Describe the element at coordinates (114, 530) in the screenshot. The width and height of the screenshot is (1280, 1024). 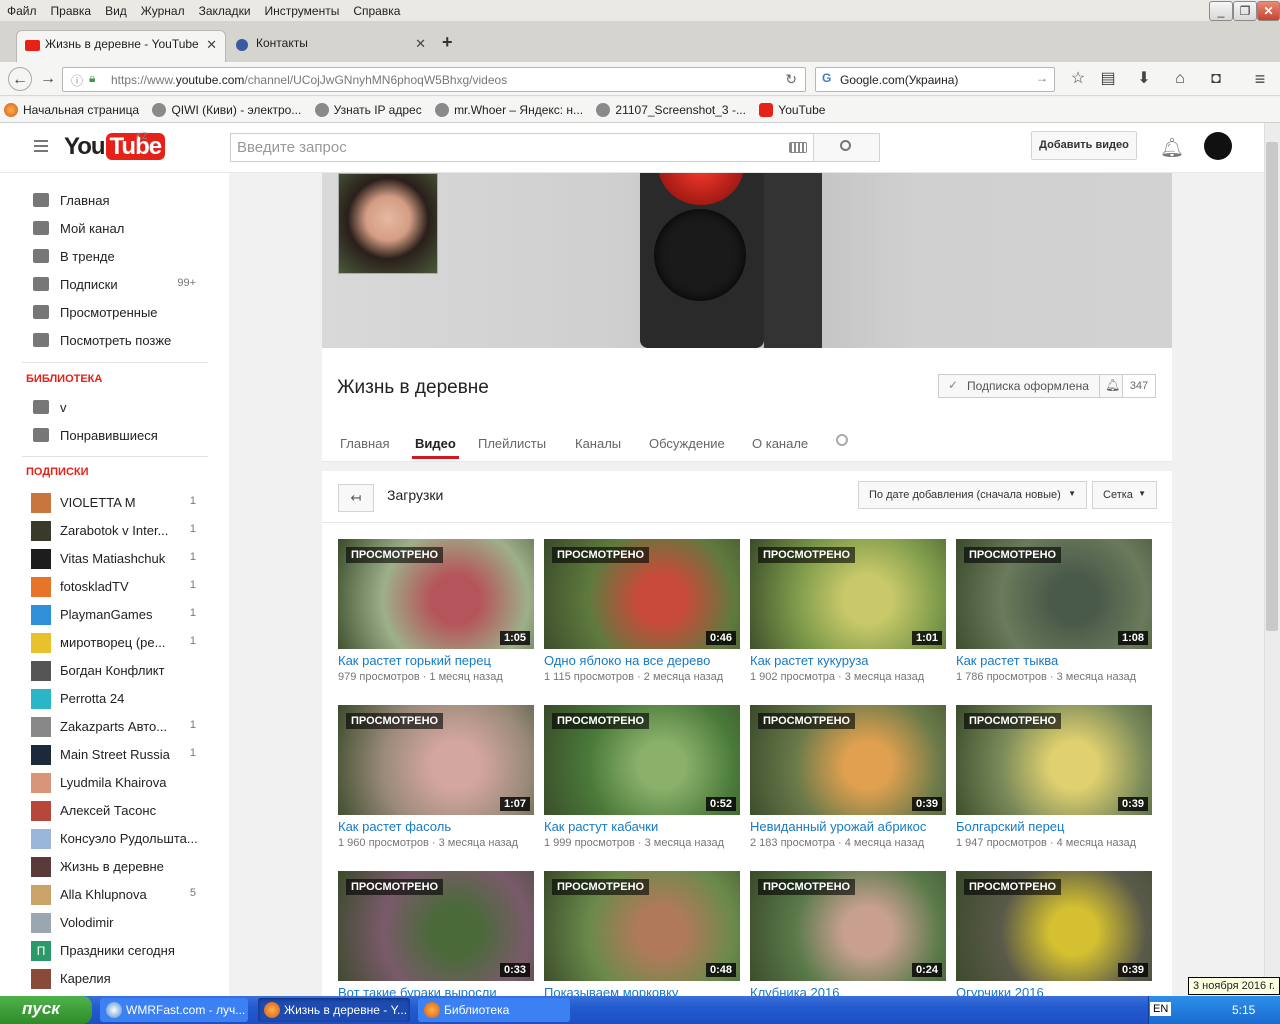
I see `sidebar-subscription-1: Zarabotok v Inter... 1` at that location.